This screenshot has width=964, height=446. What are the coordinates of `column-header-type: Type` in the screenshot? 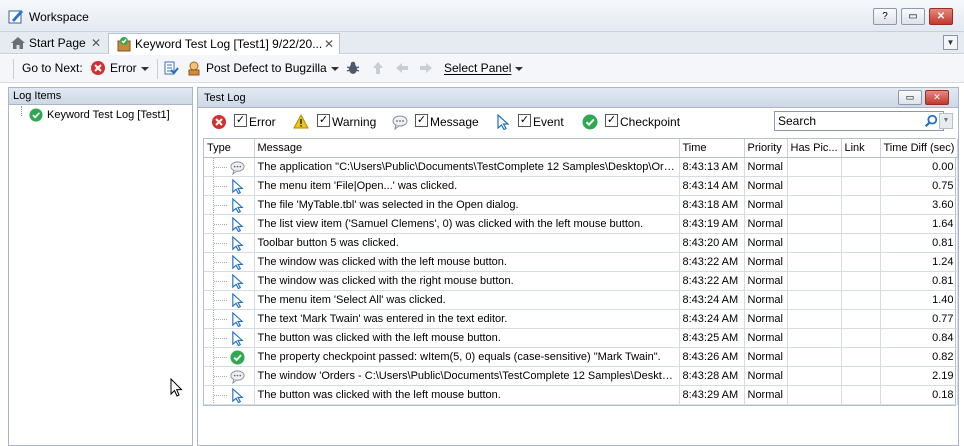 It's located at (229, 148).